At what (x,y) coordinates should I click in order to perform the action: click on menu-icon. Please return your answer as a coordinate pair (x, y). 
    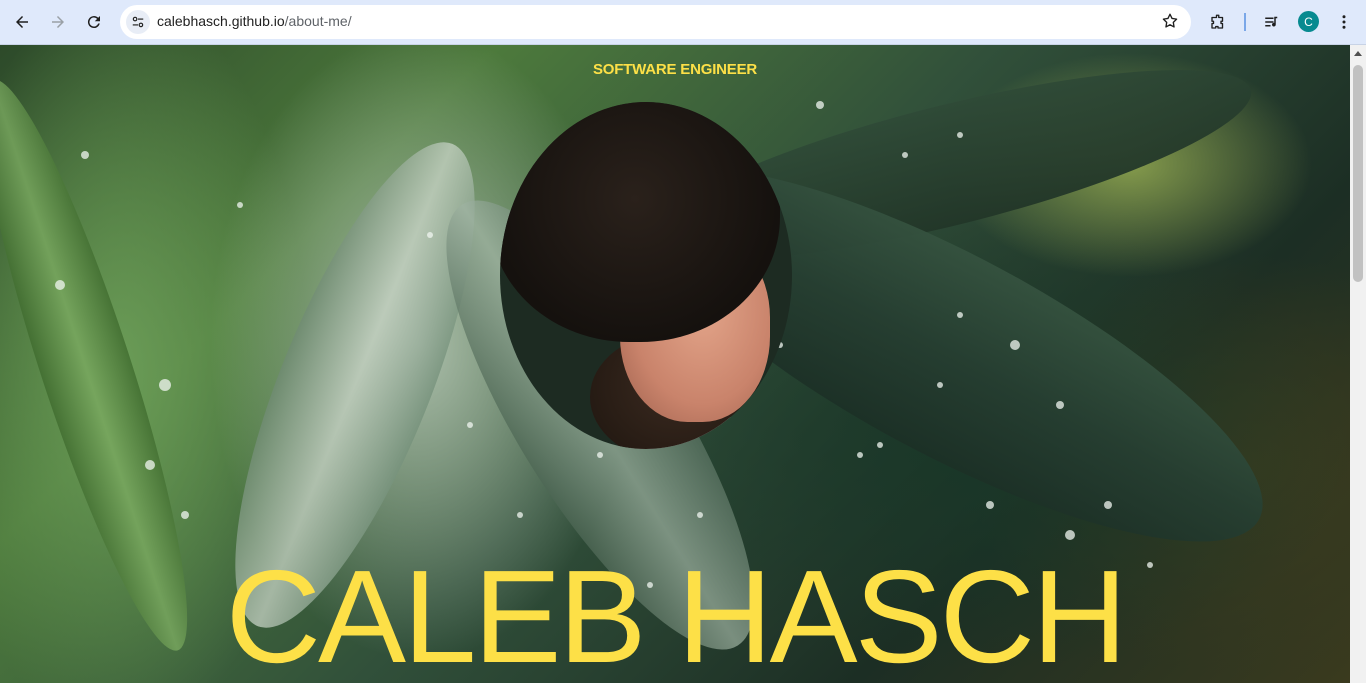
    Looking at the image, I should click on (1344, 22).